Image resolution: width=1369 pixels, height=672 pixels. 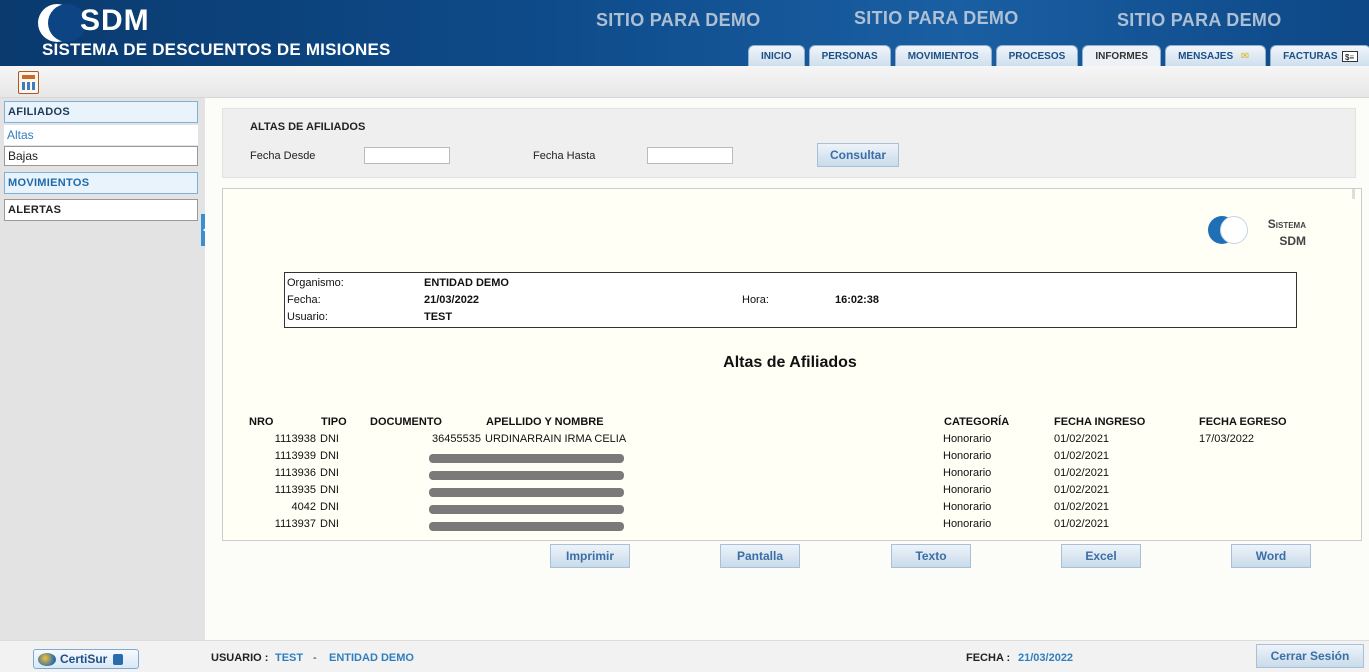 I want to click on tab-label: FACTURAS, so click(x=1310, y=56).